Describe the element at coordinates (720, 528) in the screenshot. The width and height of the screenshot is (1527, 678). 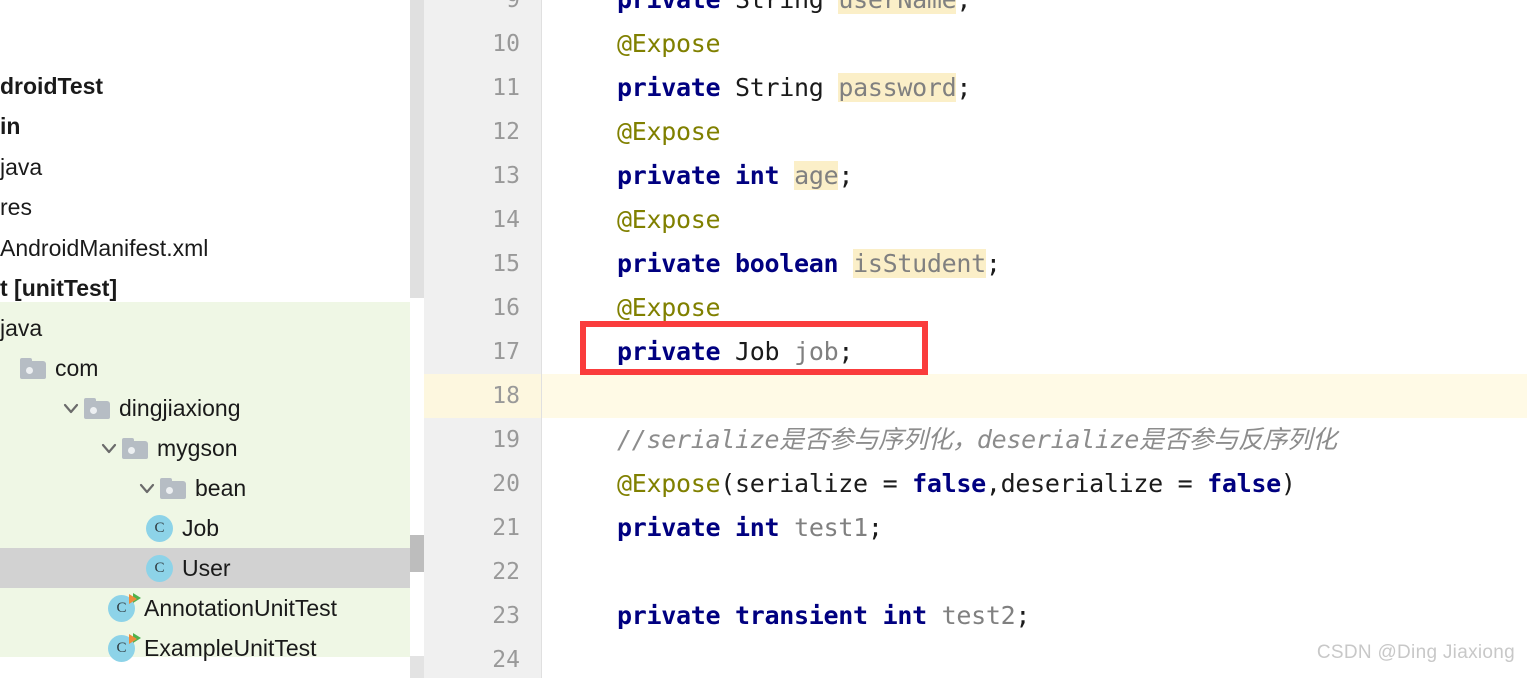
I see `code-line-text: private int test1;` at that location.